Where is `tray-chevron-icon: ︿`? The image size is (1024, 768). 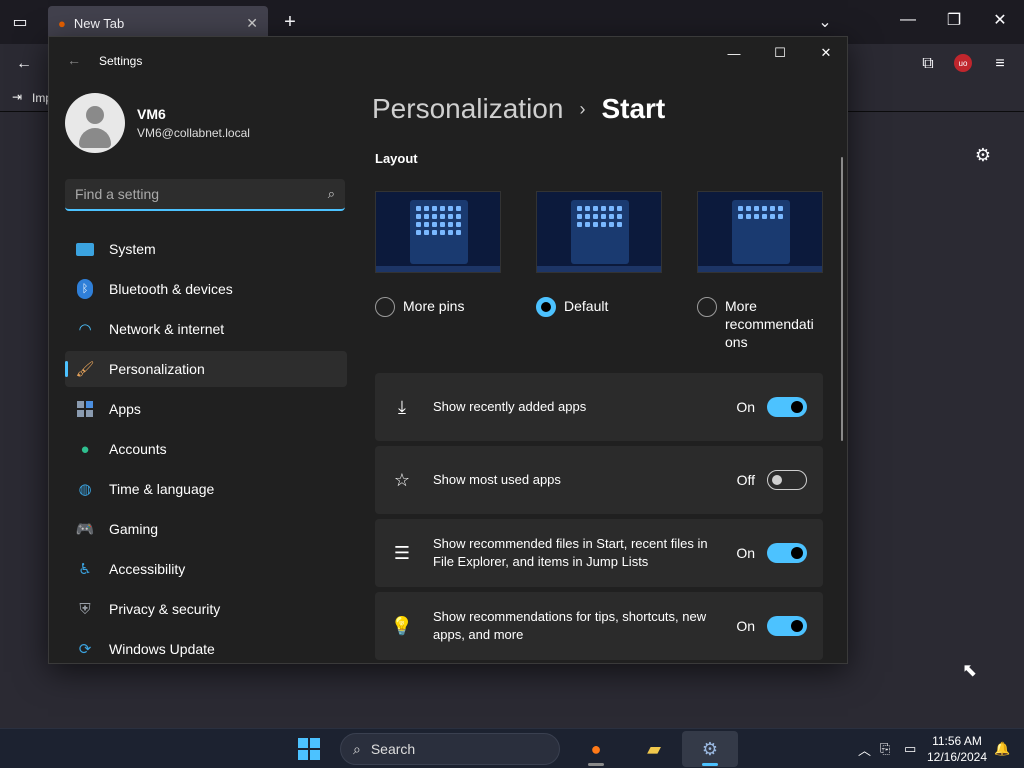 tray-chevron-icon: ︿ is located at coordinates (864, 748).